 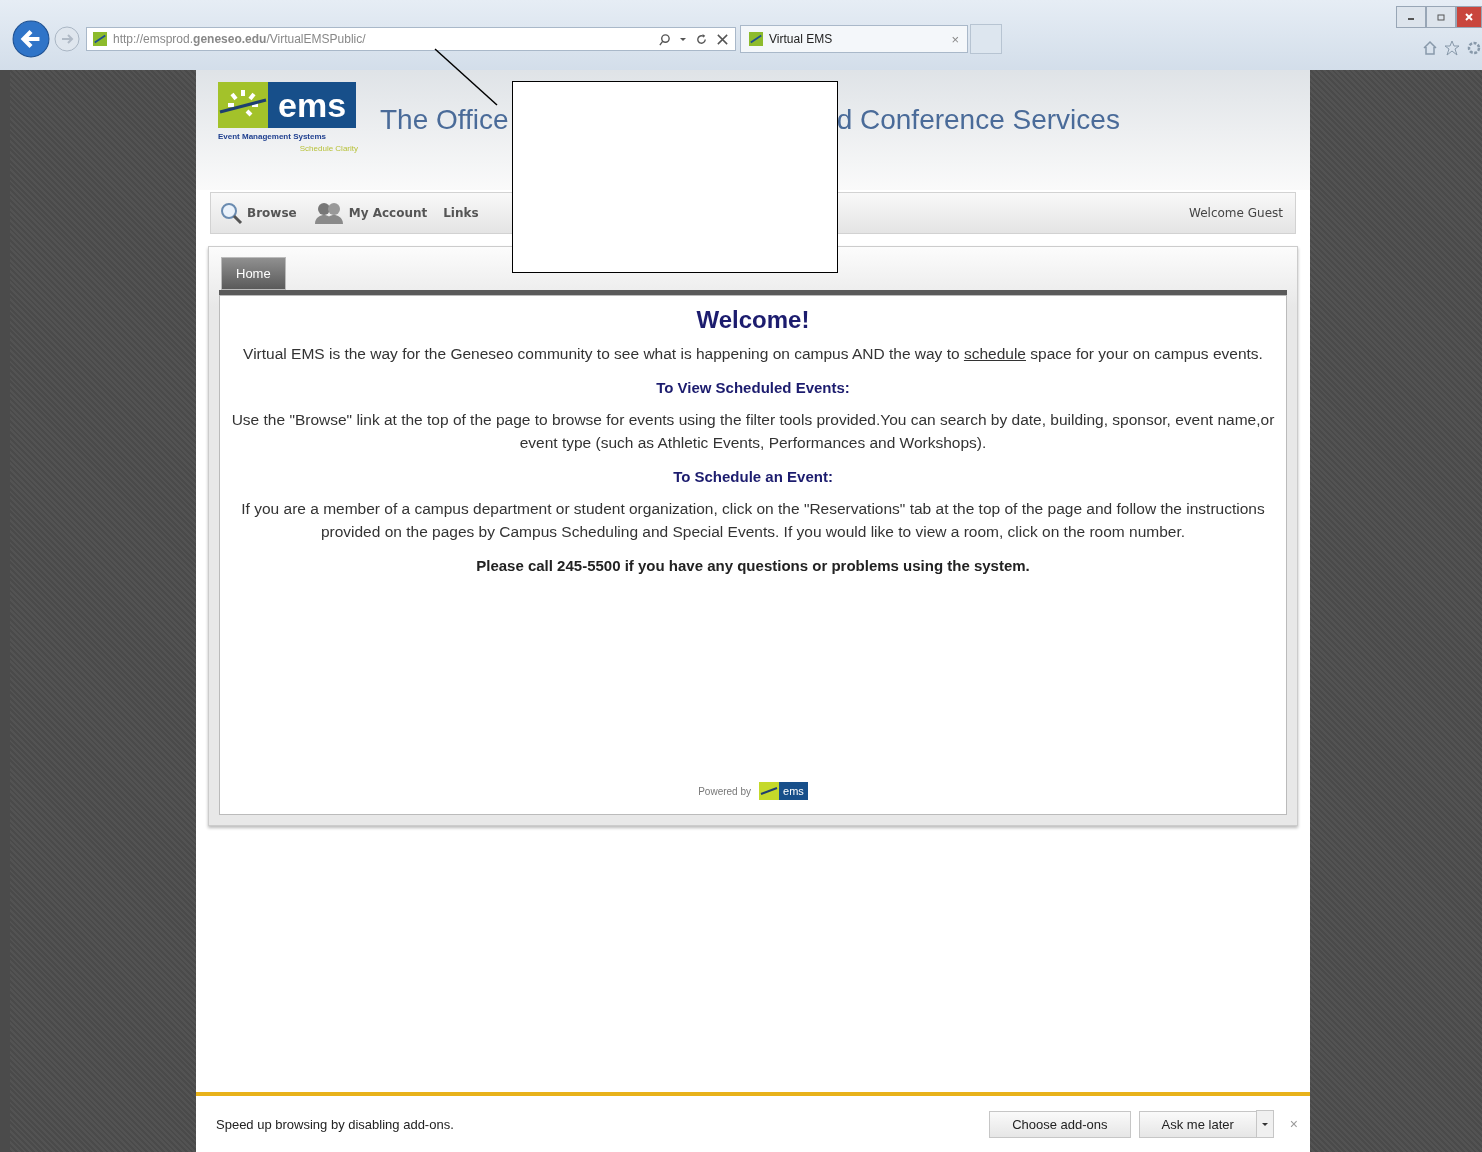 What do you see at coordinates (701, 39) in the screenshot?
I see `refresh-icon` at bounding box center [701, 39].